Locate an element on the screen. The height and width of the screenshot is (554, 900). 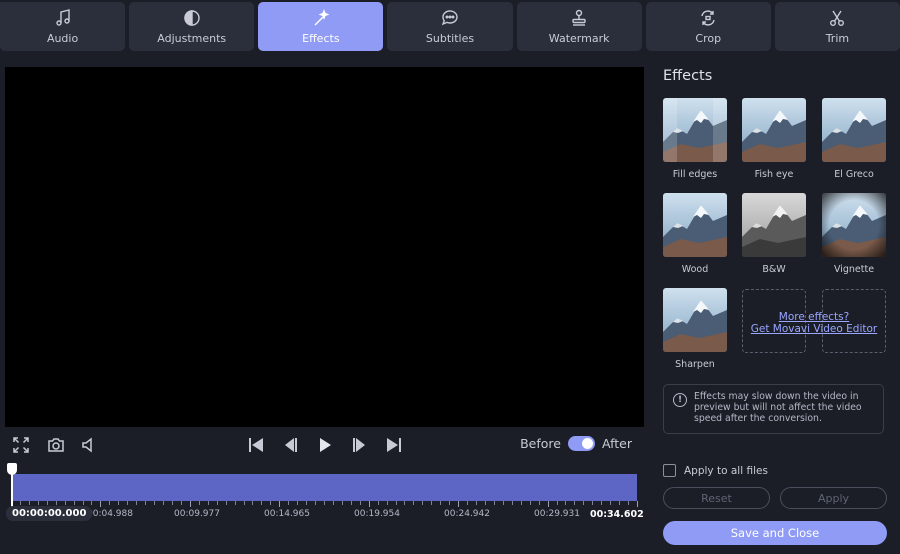
effect-fill-edges: Fill edges is located at coordinates (695, 139).